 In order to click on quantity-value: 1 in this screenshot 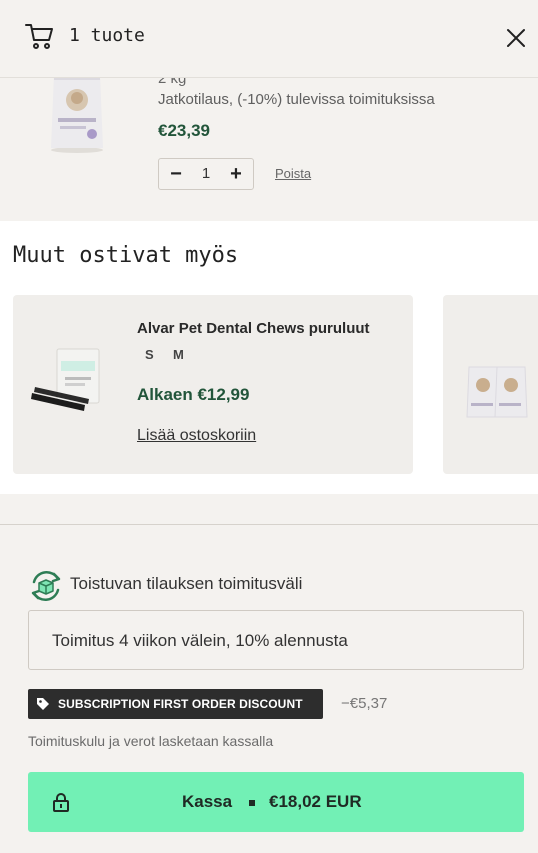, I will do `click(206, 174)`.